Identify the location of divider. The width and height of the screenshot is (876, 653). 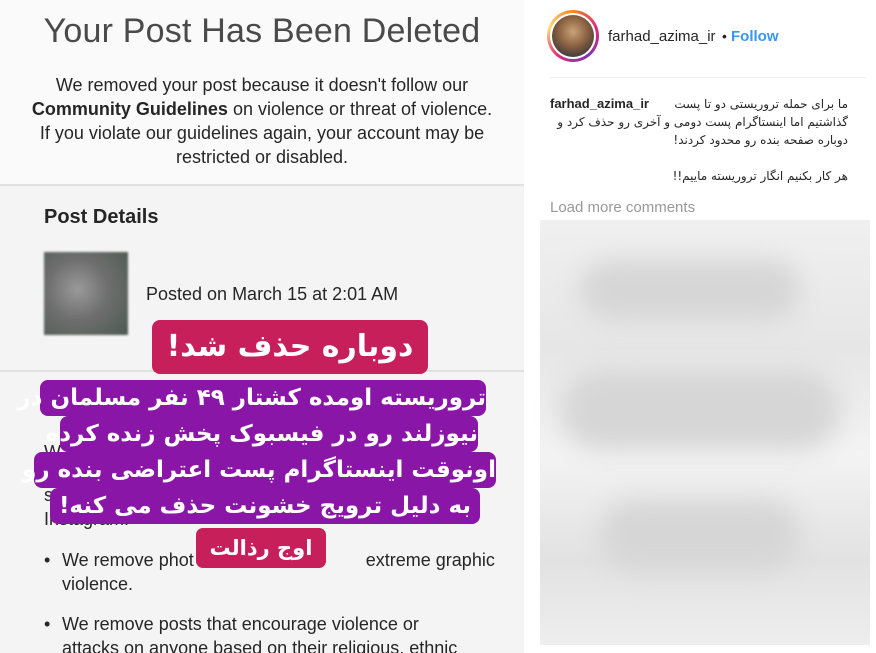
(262, 185).